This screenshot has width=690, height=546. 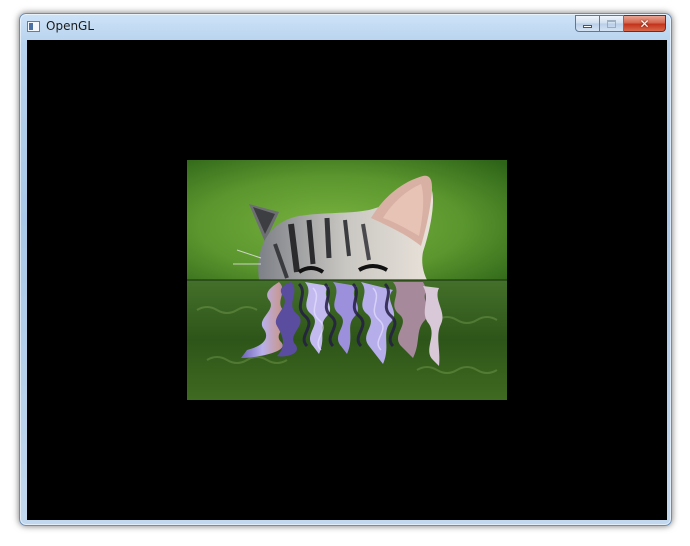 I want to click on close-icon: ✕, so click(x=644, y=23).